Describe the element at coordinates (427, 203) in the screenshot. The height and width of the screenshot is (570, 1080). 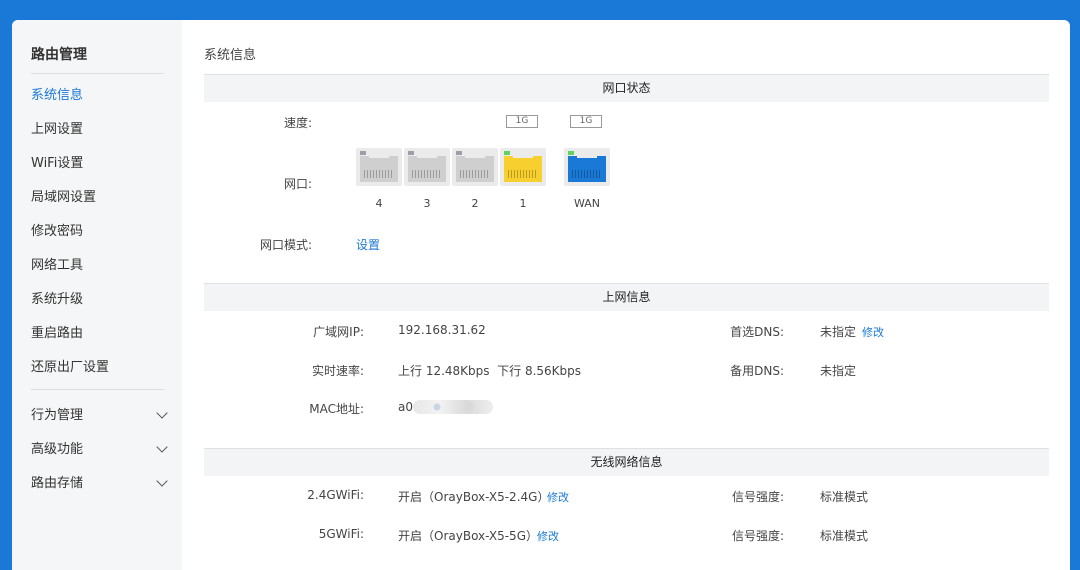
I see `port-number-3: 3` at that location.